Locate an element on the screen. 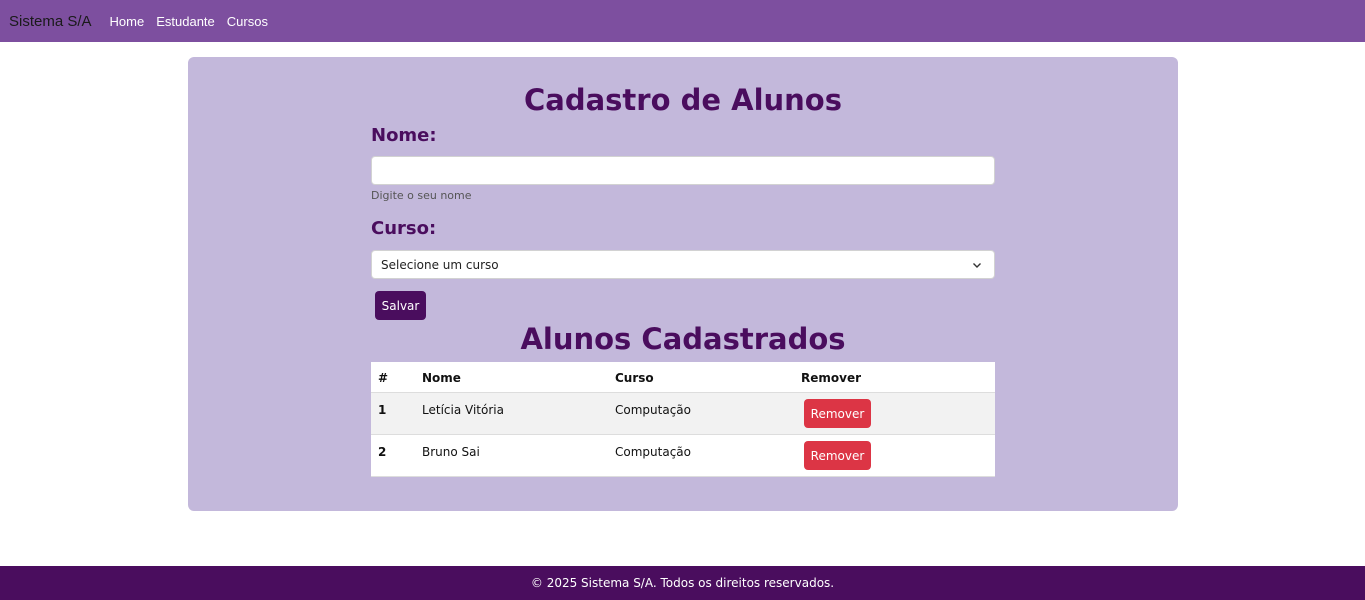  nav-link-home: Home is located at coordinates (127, 21).